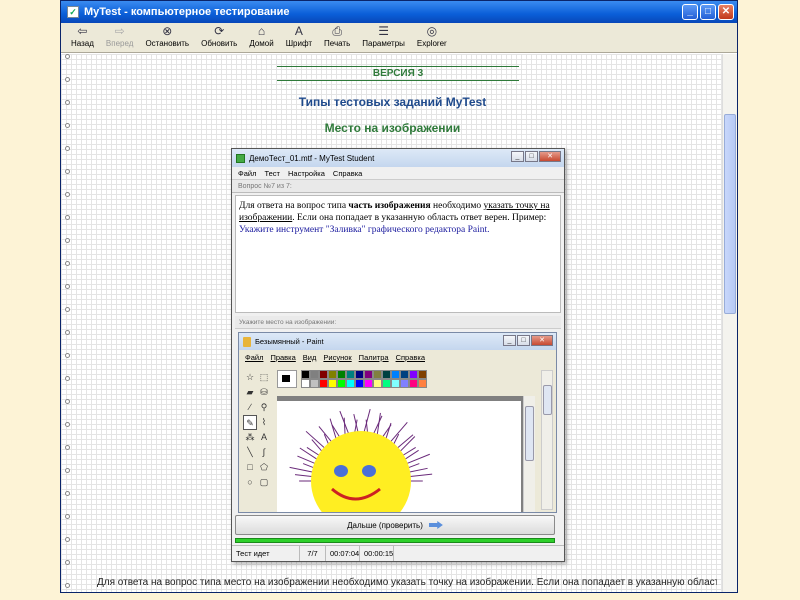 The width and height of the screenshot is (800, 600). What do you see at coordinates (82, 31) in the screenshot?
I see `back-arrow-icon: ⇦` at bounding box center [82, 31].